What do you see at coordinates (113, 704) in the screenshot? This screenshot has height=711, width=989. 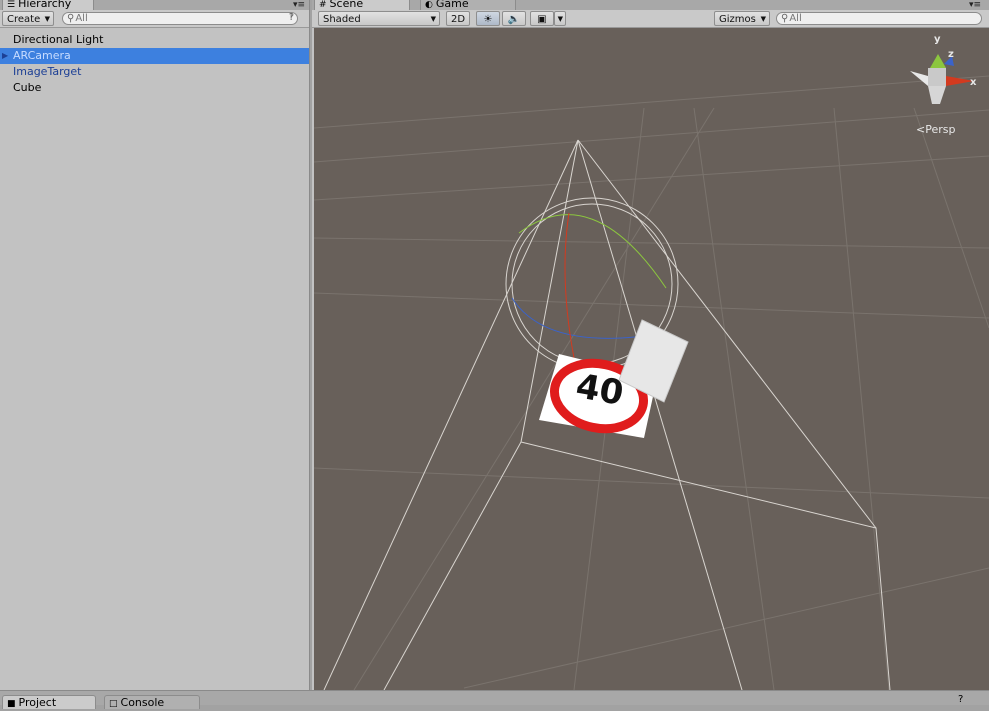 I see `console-icon: □` at bounding box center [113, 704].